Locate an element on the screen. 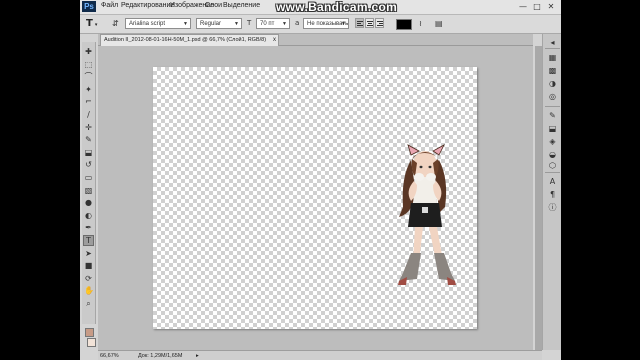  move-tool-button: ✚ is located at coordinates (88, 51).